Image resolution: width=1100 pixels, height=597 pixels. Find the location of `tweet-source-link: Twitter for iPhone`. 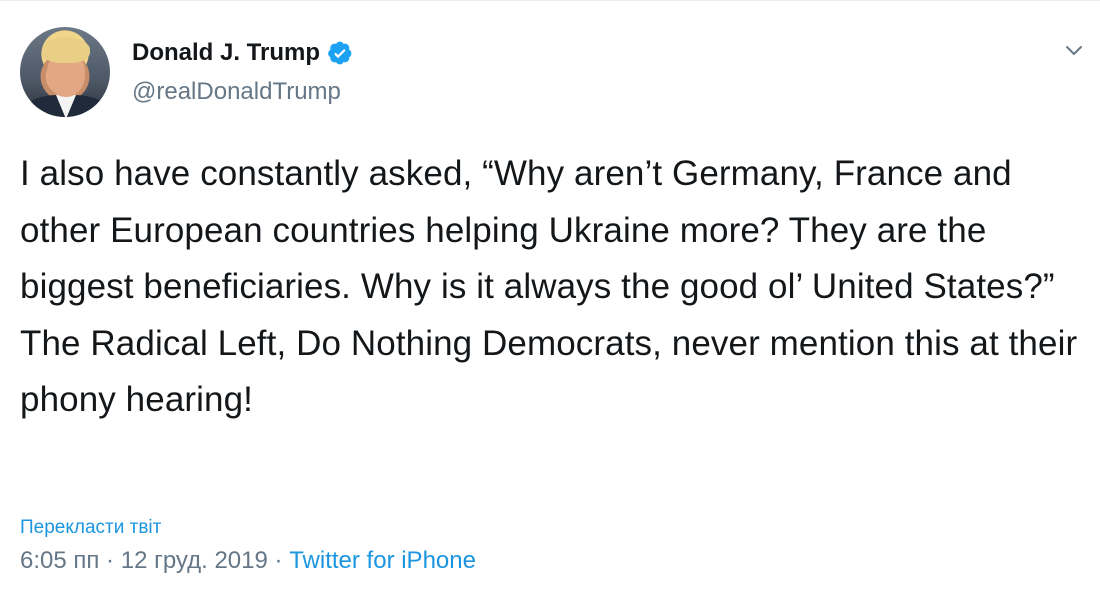

tweet-source-link: Twitter for iPhone is located at coordinates (382, 560).